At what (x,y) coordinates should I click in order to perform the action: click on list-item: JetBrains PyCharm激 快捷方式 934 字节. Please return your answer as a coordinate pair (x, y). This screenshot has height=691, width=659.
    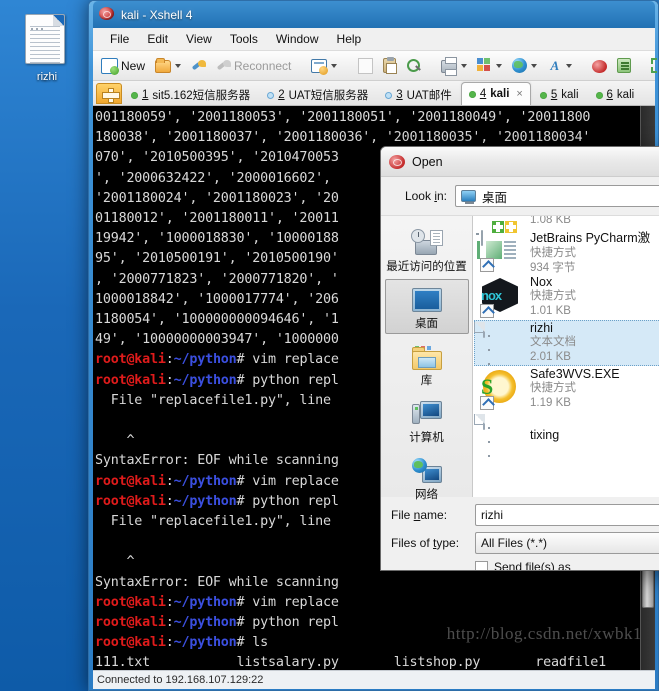
    Looking at the image, I should click on (566, 251).